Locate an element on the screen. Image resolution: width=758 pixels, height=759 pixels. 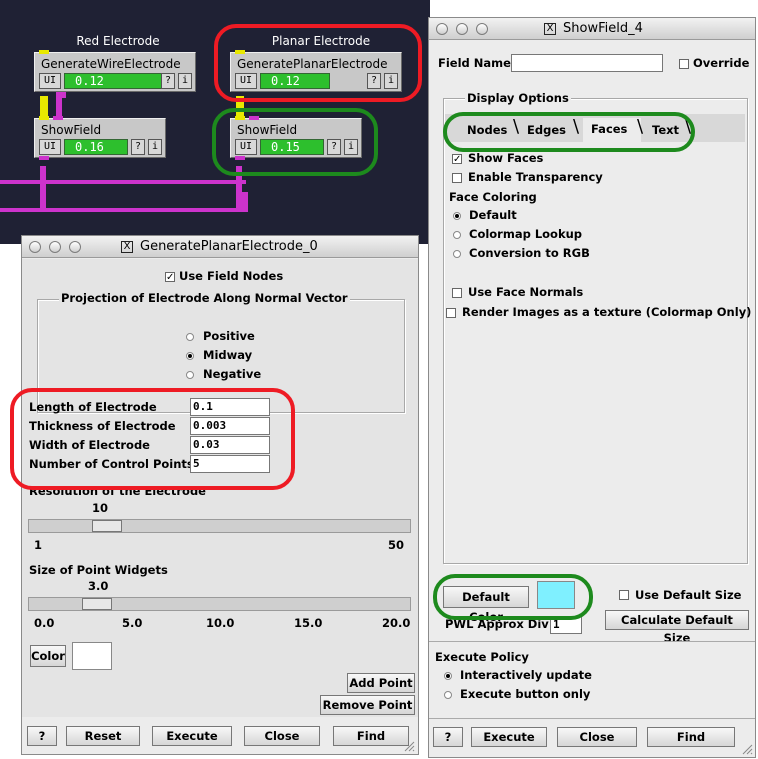
use-default-size-label: Use Default Size is located at coordinates (688, 595).